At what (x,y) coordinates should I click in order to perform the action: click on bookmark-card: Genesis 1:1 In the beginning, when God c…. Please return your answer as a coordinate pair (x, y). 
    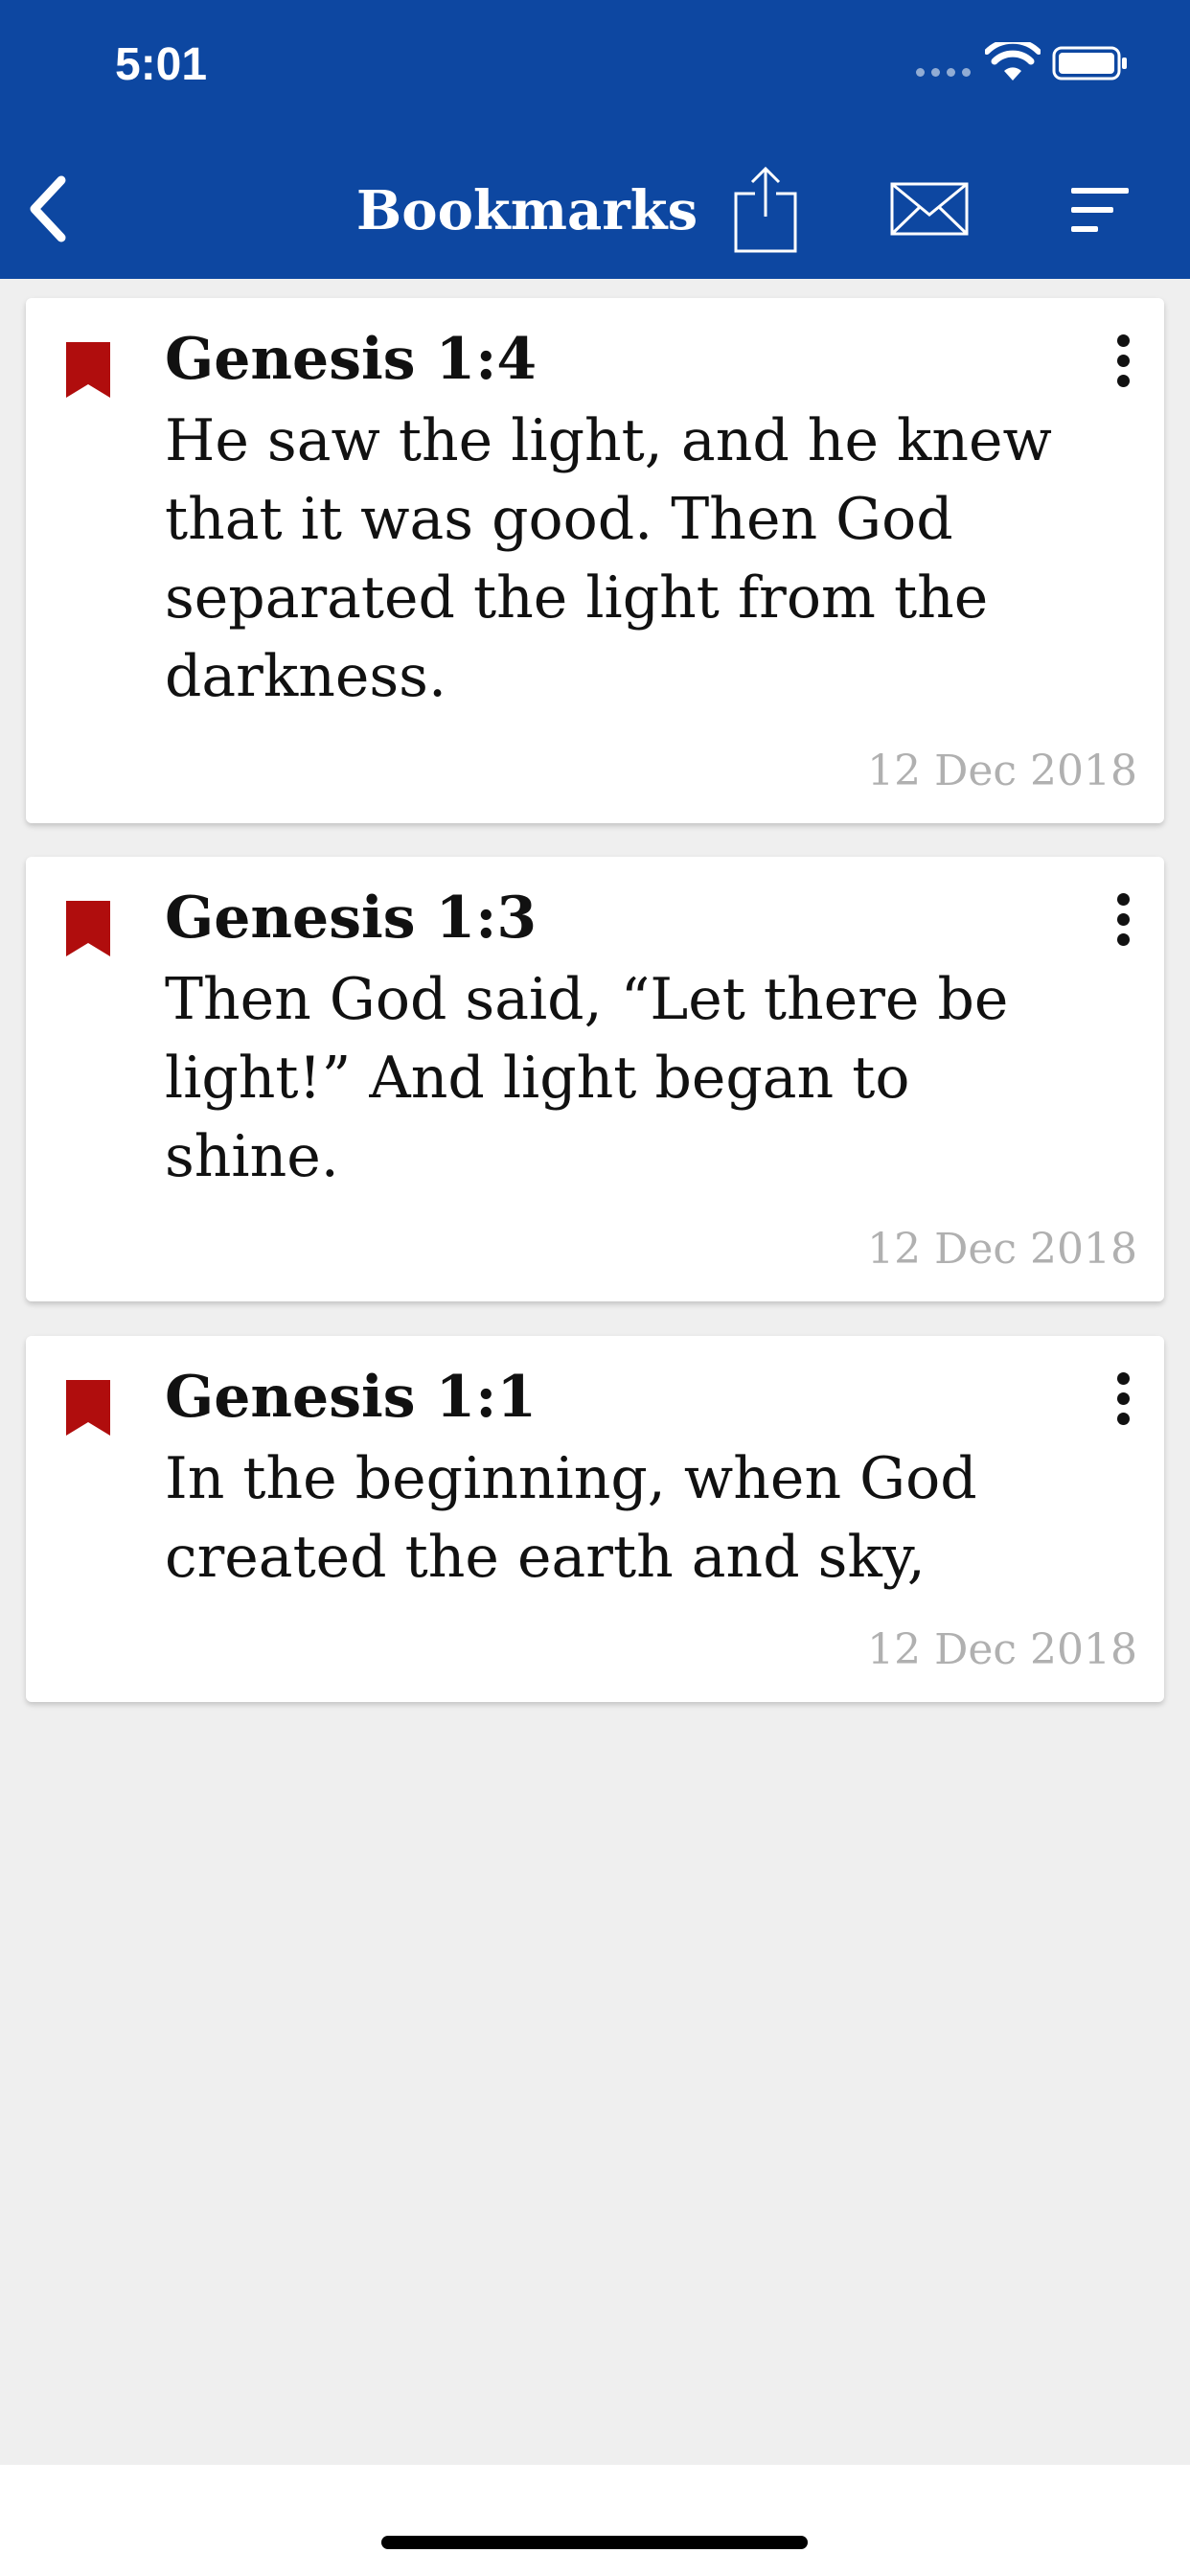
    Looking at the image, I should click on (595, 1519).